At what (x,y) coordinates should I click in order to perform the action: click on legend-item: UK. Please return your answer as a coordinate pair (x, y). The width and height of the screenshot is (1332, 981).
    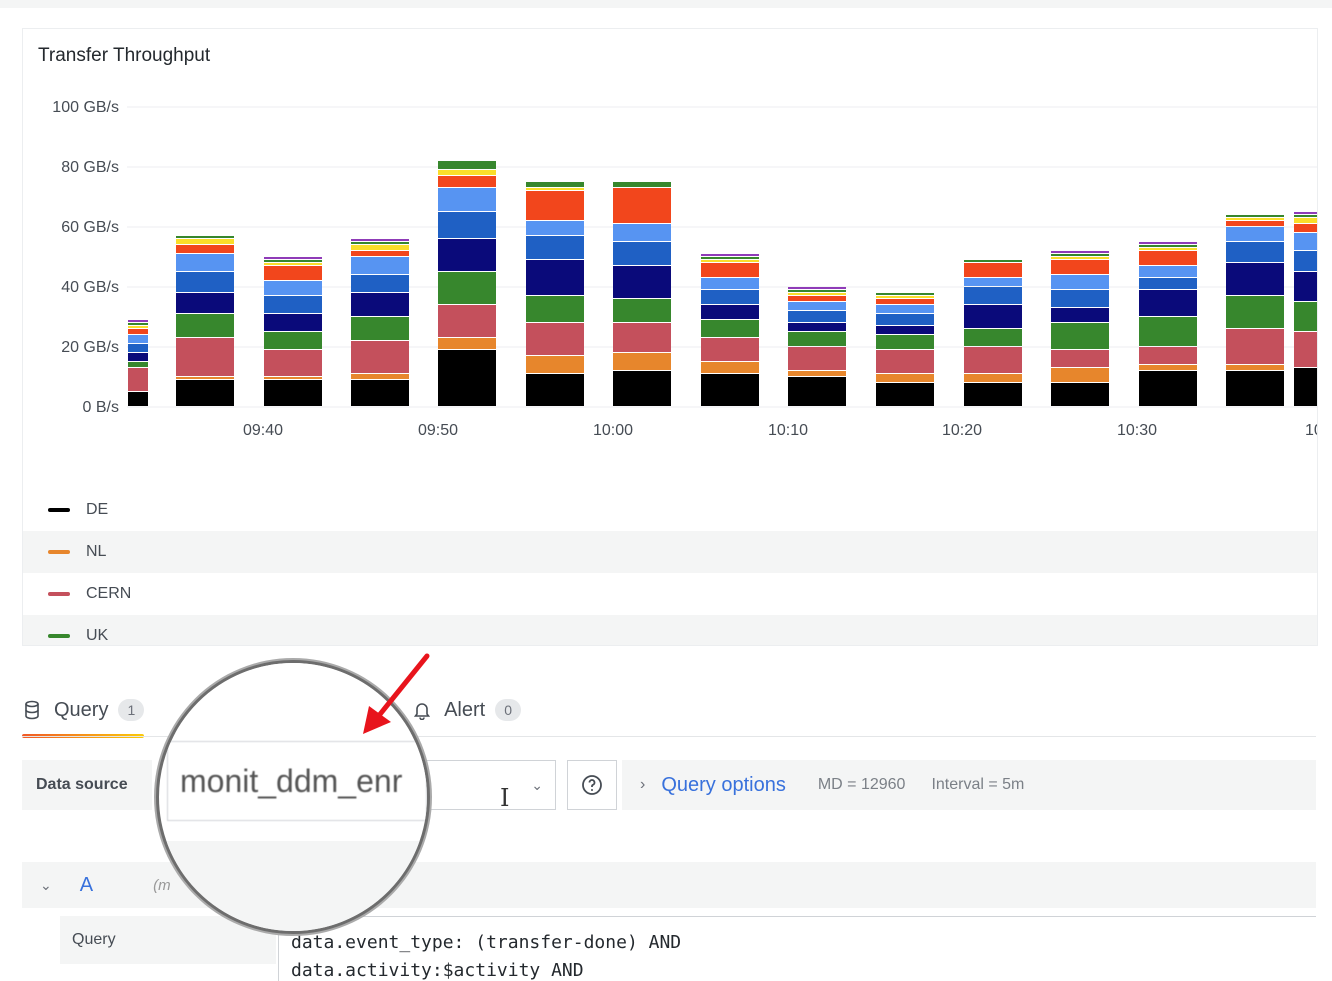
    Looking at the image, I should click on (670, 630).